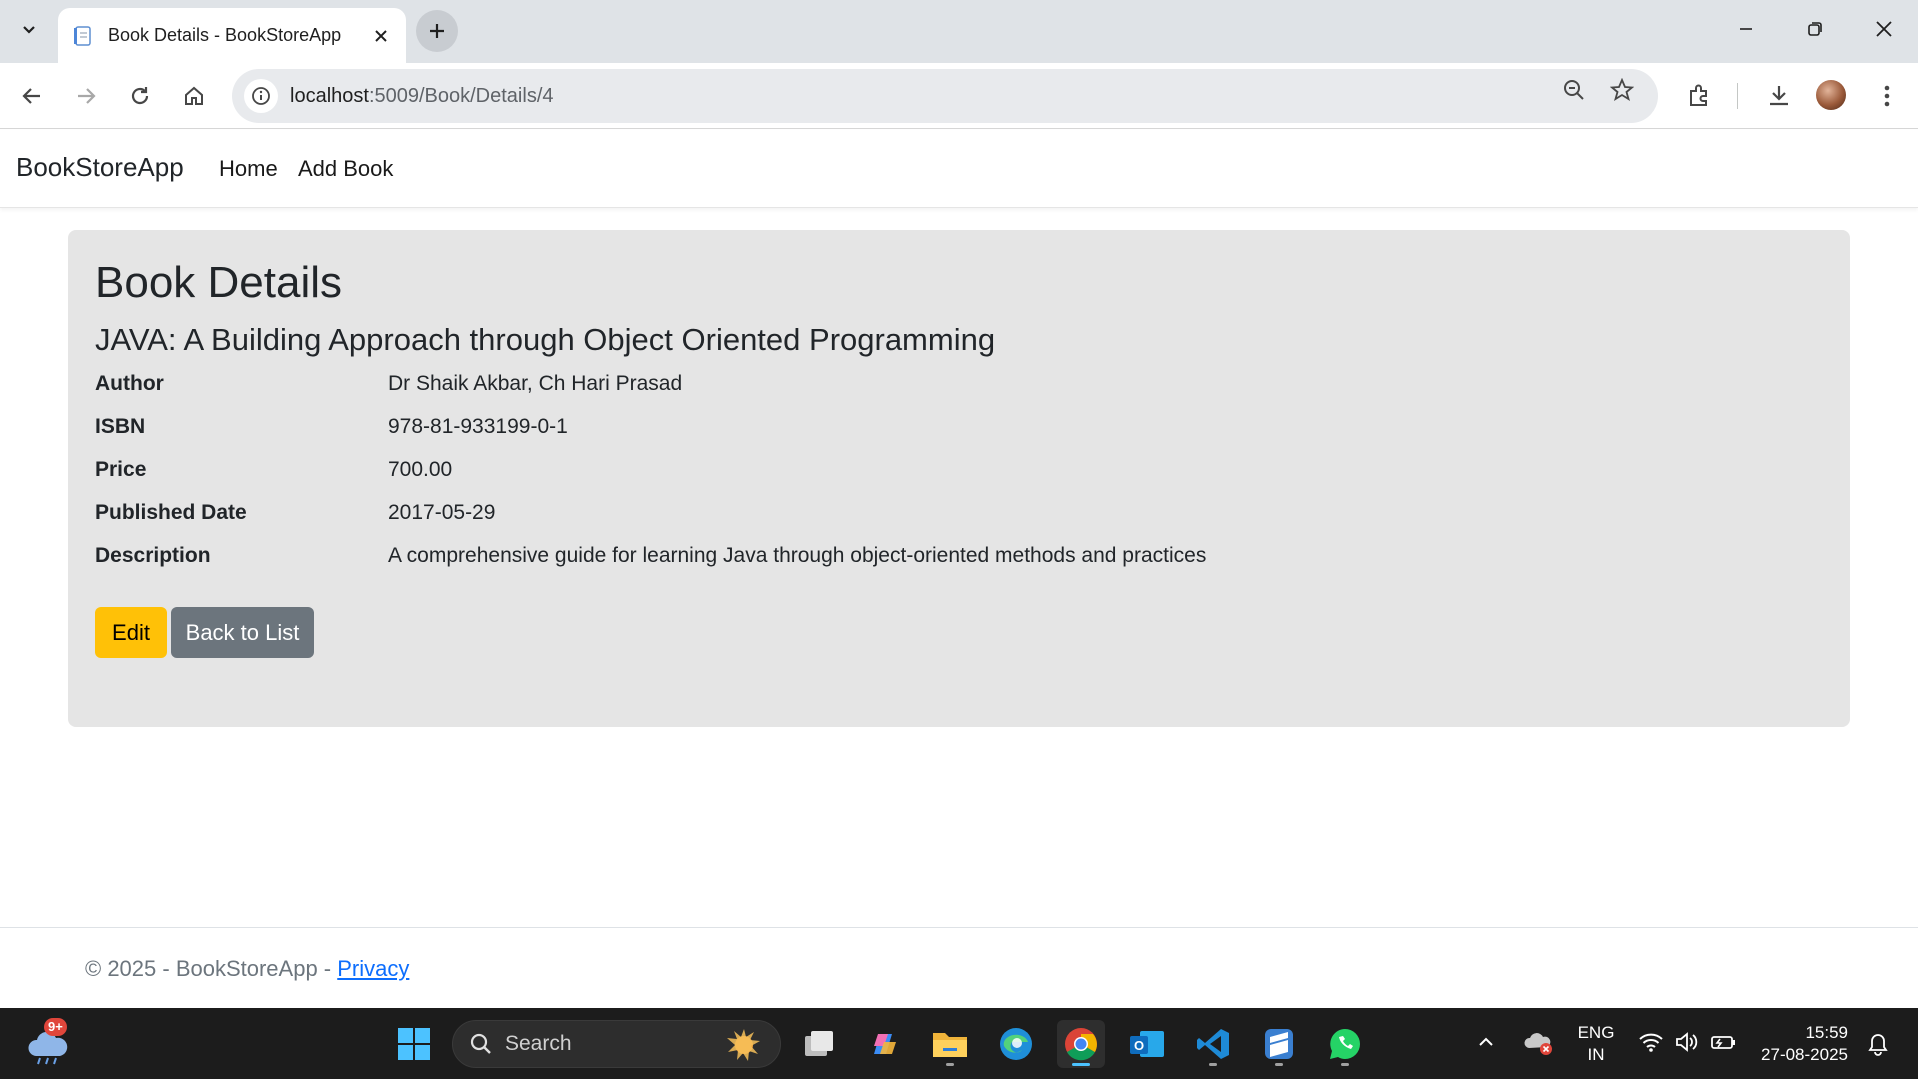  I want to click on profile-avatar, so click(1831, 95).